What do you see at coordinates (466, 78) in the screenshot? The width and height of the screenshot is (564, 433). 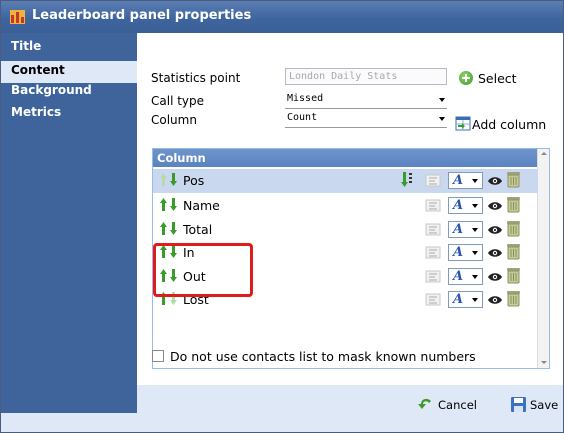 I see `add-icon` at bounding box center [466, 78].